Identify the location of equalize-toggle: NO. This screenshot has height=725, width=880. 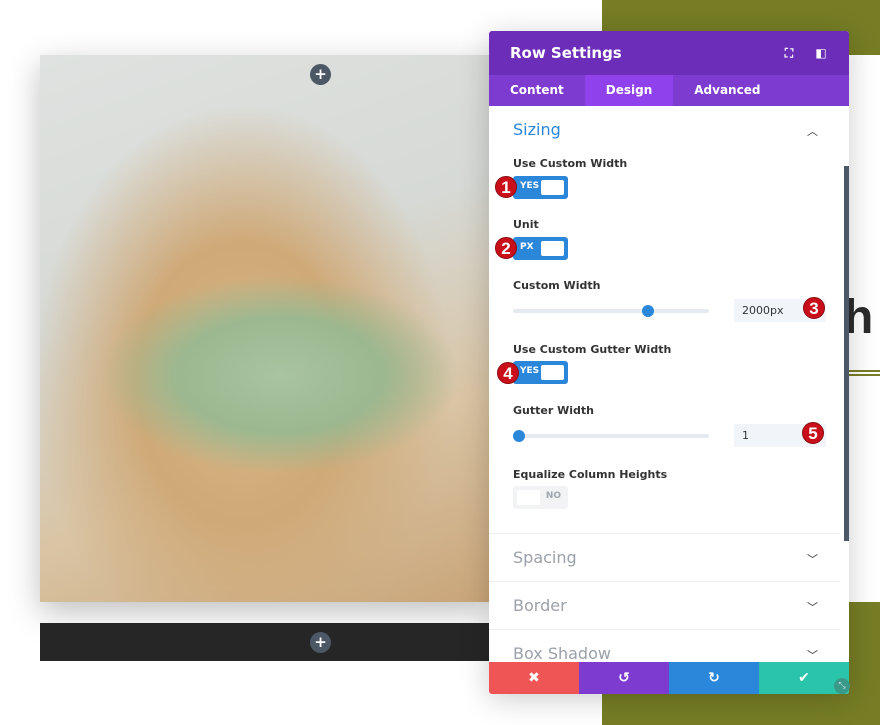
(540, 497).